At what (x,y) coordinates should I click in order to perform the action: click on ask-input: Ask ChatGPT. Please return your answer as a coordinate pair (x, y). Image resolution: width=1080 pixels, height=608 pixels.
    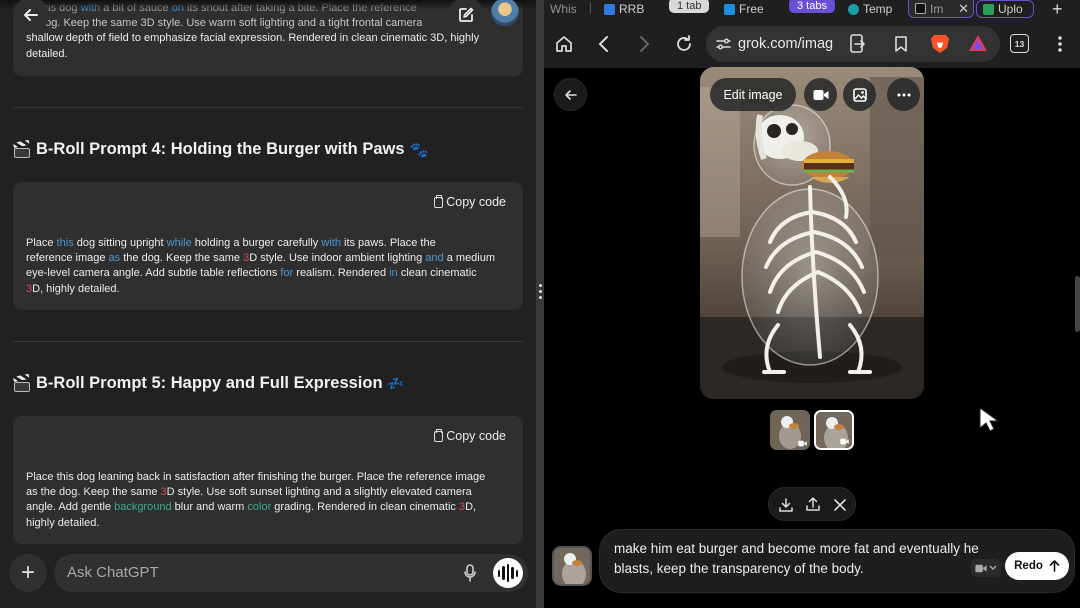
    Looking at the image, I should click on (291, 573).